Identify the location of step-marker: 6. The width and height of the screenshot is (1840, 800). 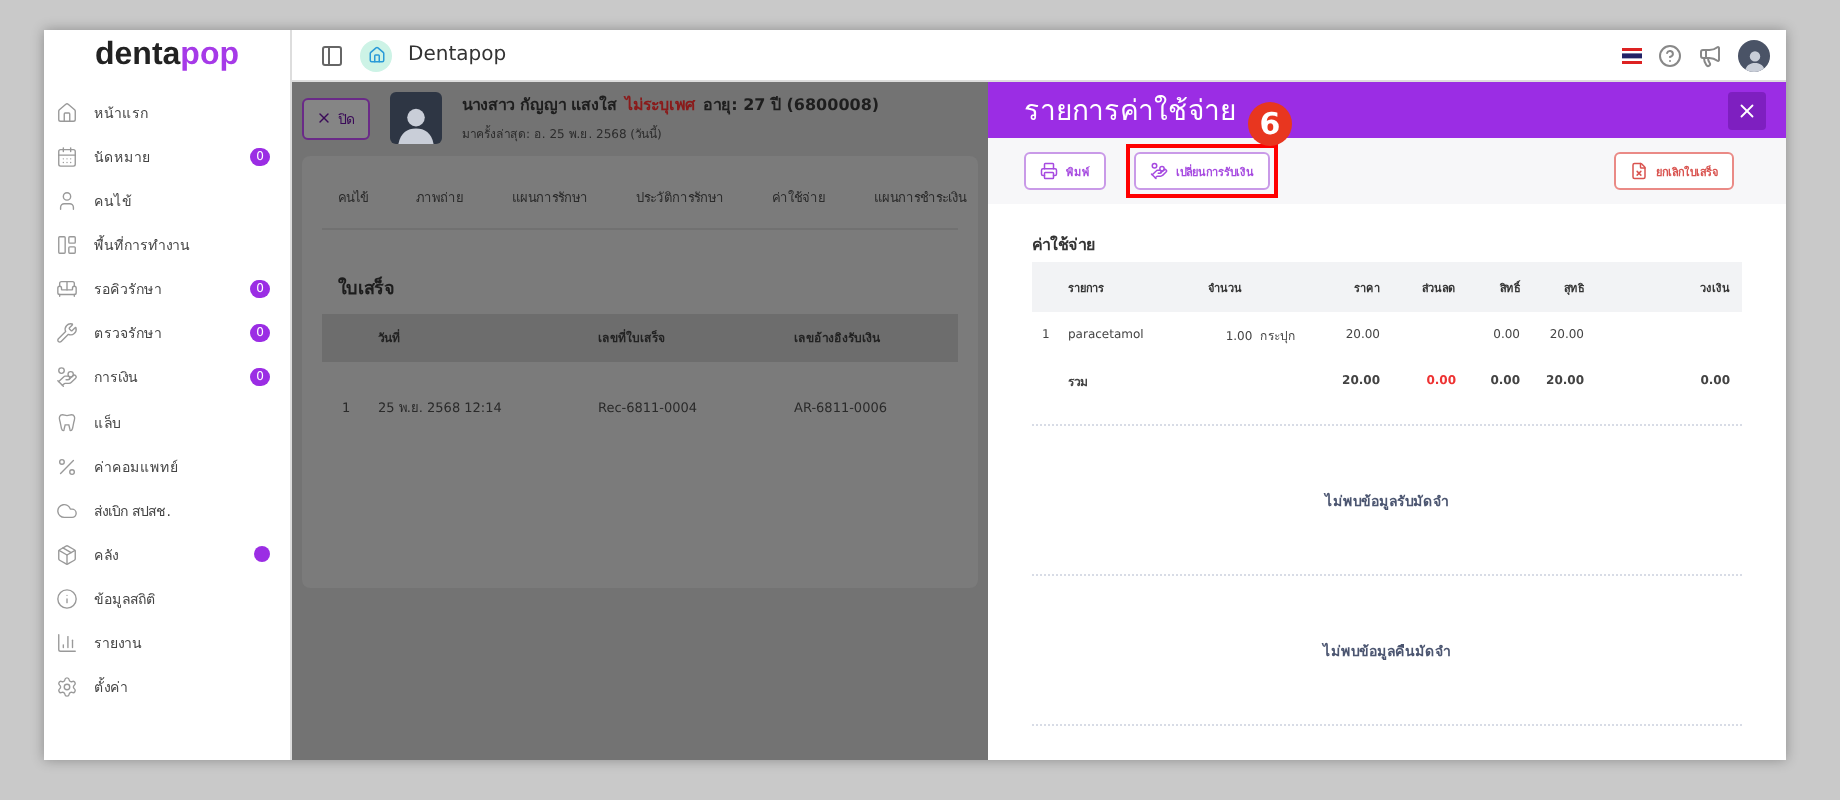
(1270, 124).